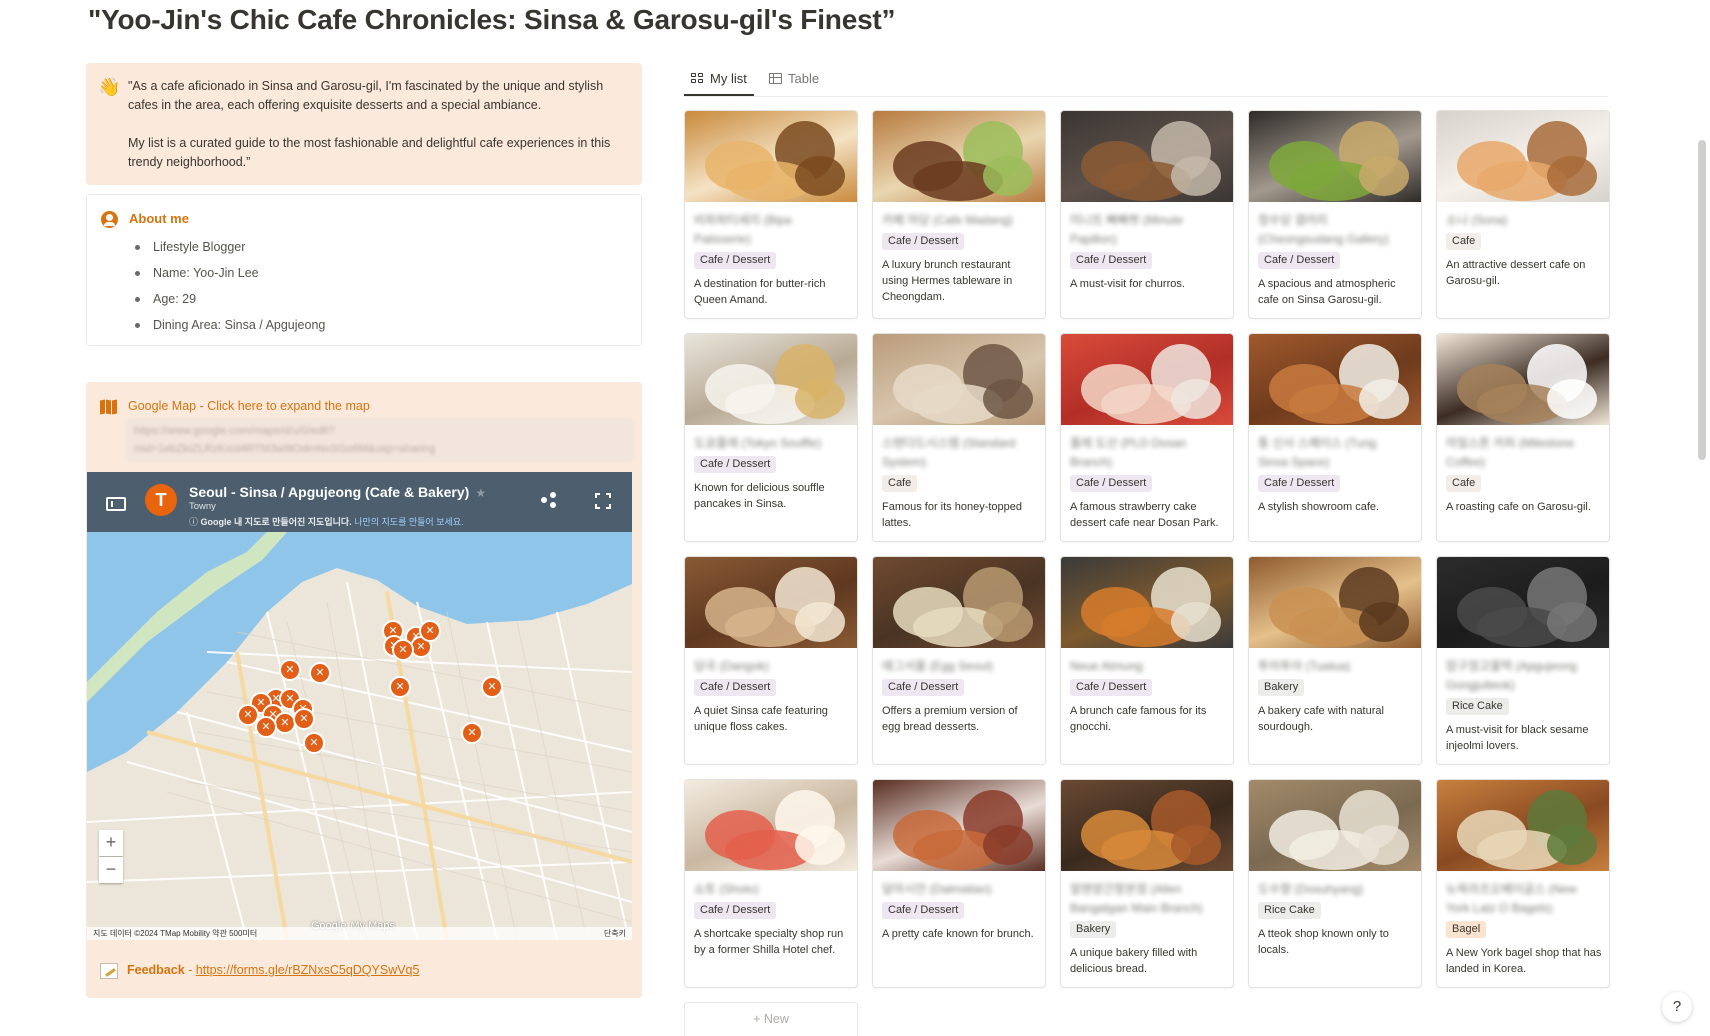 This screenshot has height=1036, width=1710. What do you see at coordinates (308, 970) in the screenshot?
I see `feedback-link: https://forms.gle/rBZNxsC5qDQYSwVq5` at bounding box center [308, 970].